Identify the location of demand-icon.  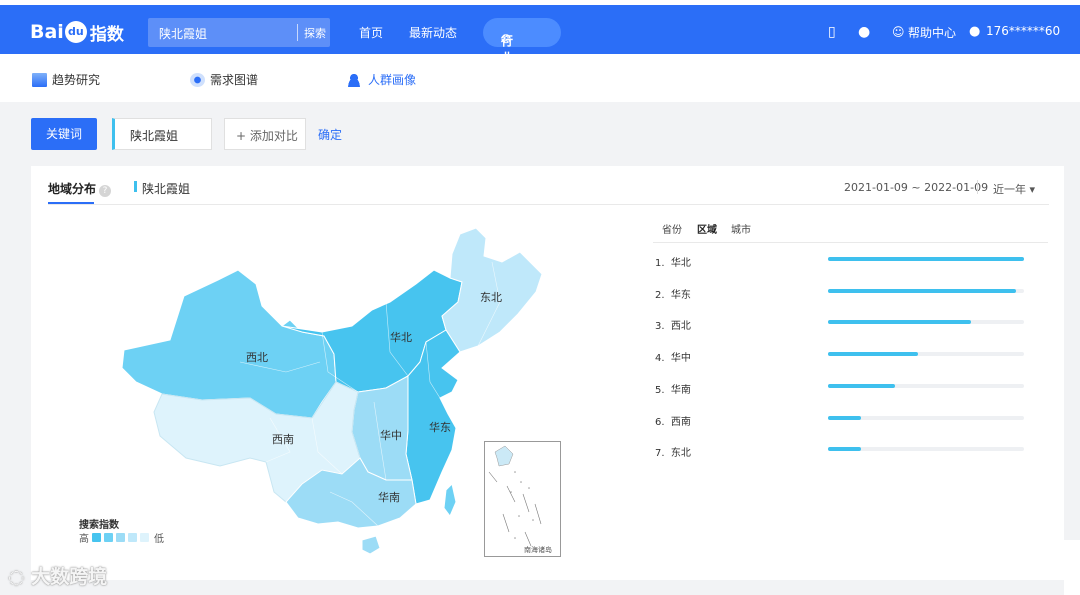
(197, 79).